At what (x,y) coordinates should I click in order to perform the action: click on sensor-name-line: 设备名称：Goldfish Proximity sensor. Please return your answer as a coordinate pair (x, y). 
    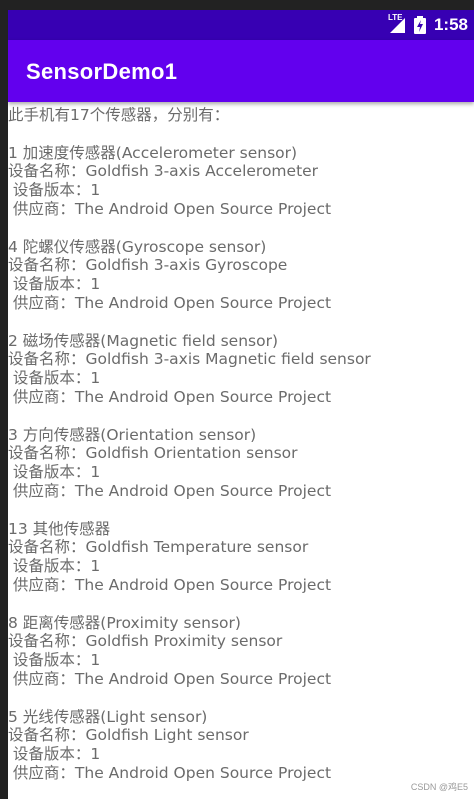
    Looking at the image, I should click on (145, 641).